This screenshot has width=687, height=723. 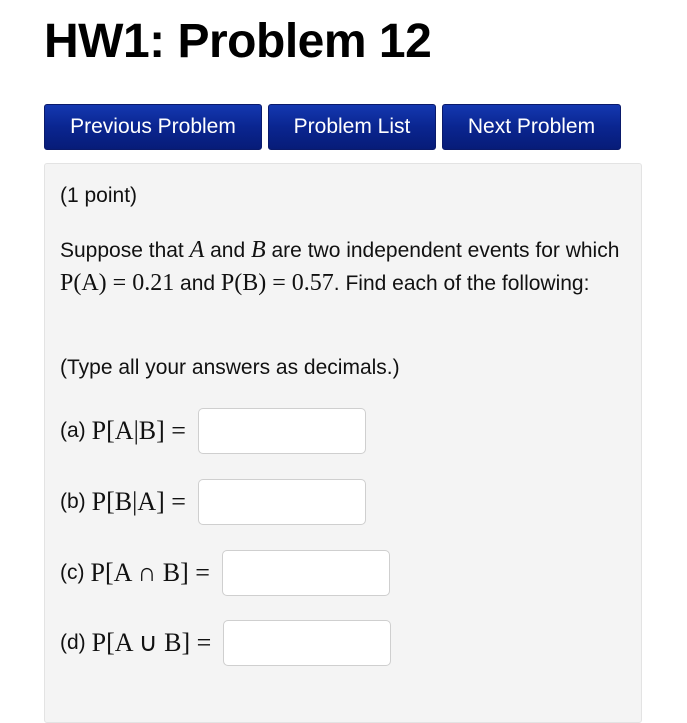 What do you see at coordinates (281, 502) in the screenshot?
I see `answer-b-input` at bounding box center [281, 502].